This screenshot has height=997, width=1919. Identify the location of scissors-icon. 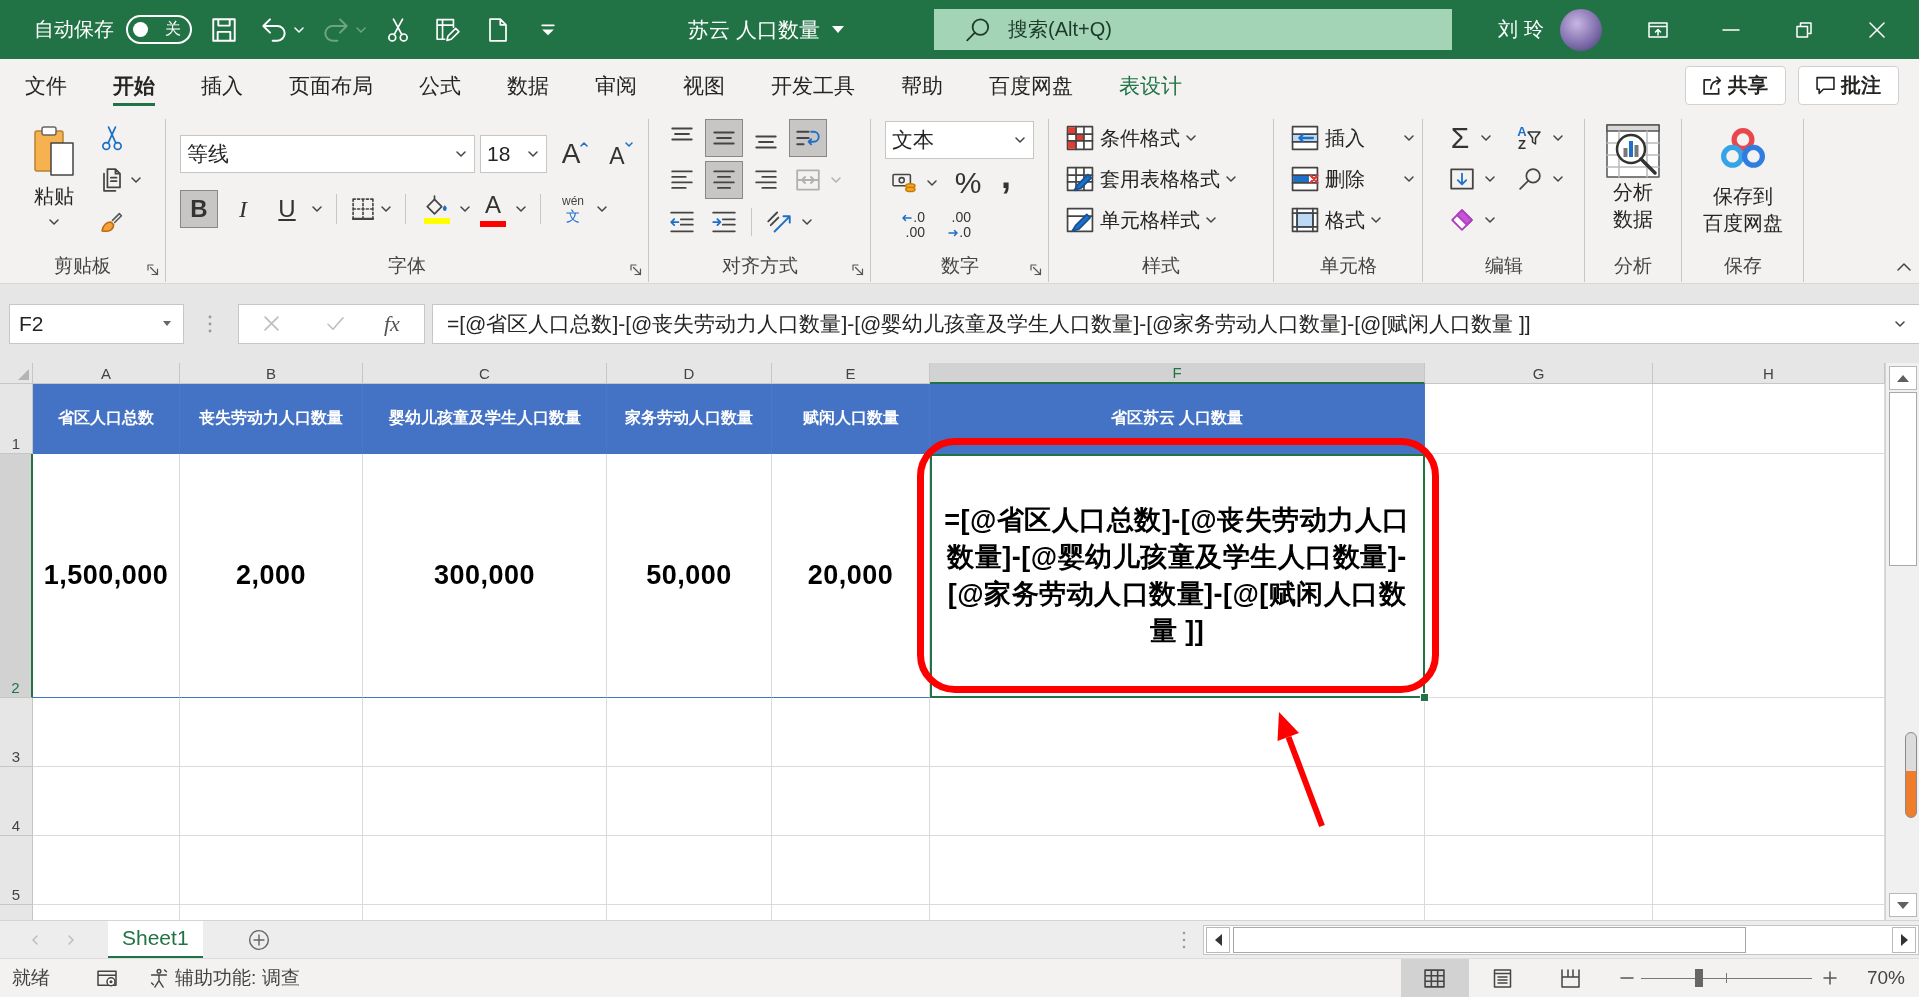
(112, 138).